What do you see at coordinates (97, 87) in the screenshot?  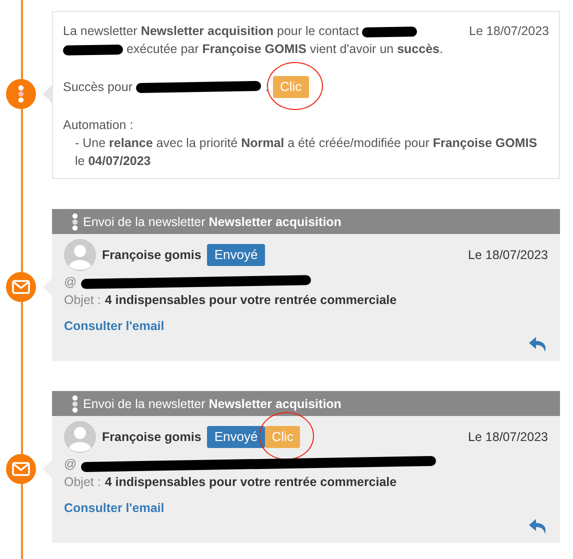 I see `success-label: Succès pour` at bounding box center [97, 87].